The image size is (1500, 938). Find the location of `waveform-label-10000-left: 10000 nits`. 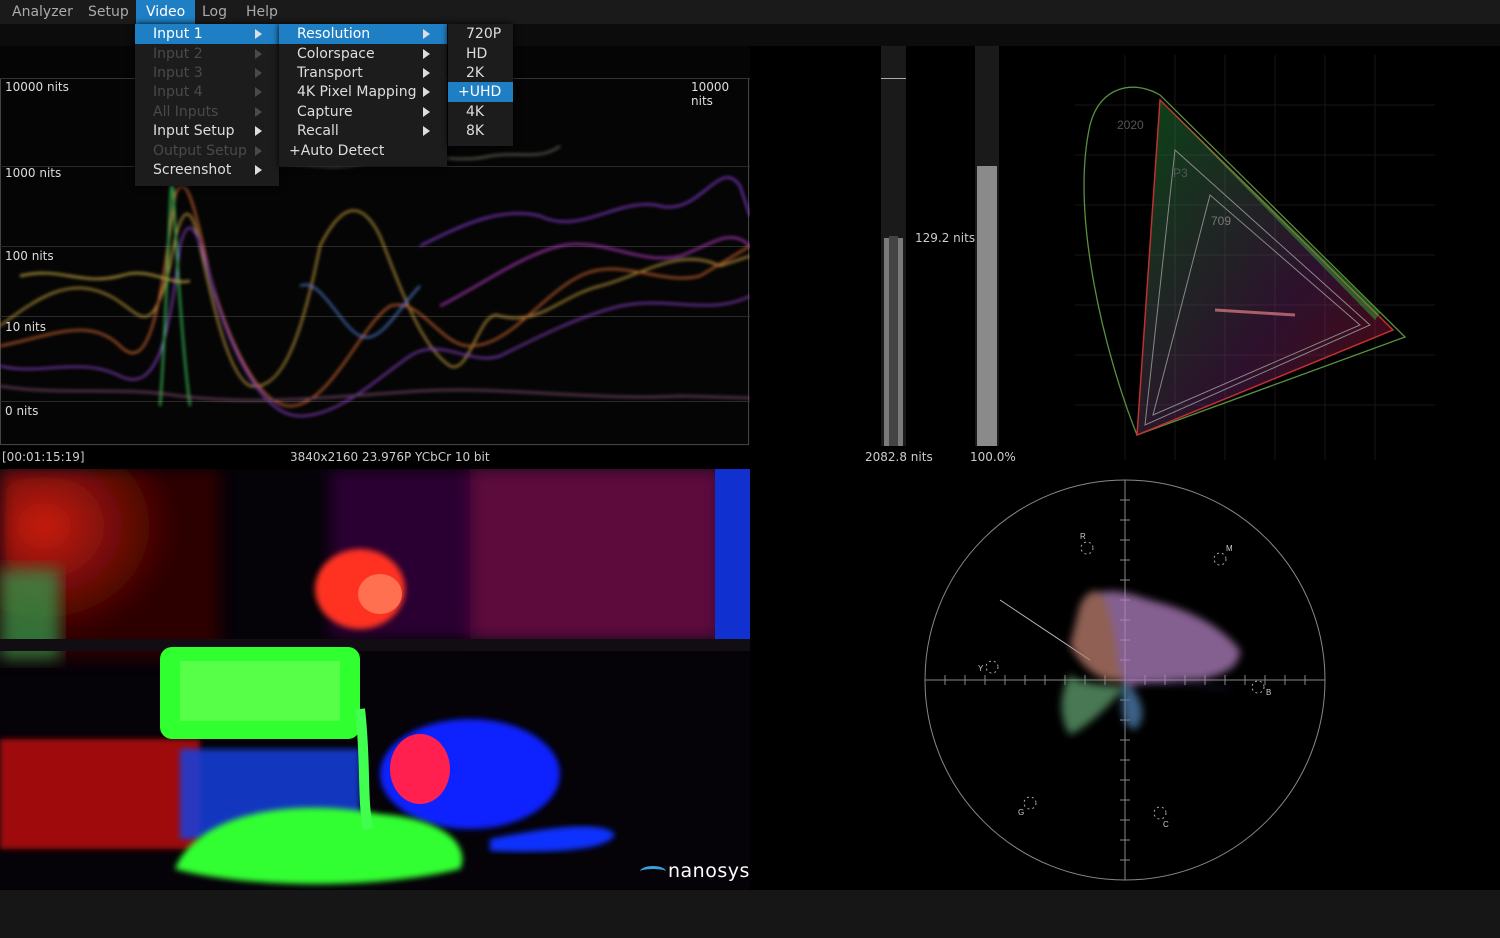

waveform-label-10000-left: 10000 nits is located at coordinates (37, 87).